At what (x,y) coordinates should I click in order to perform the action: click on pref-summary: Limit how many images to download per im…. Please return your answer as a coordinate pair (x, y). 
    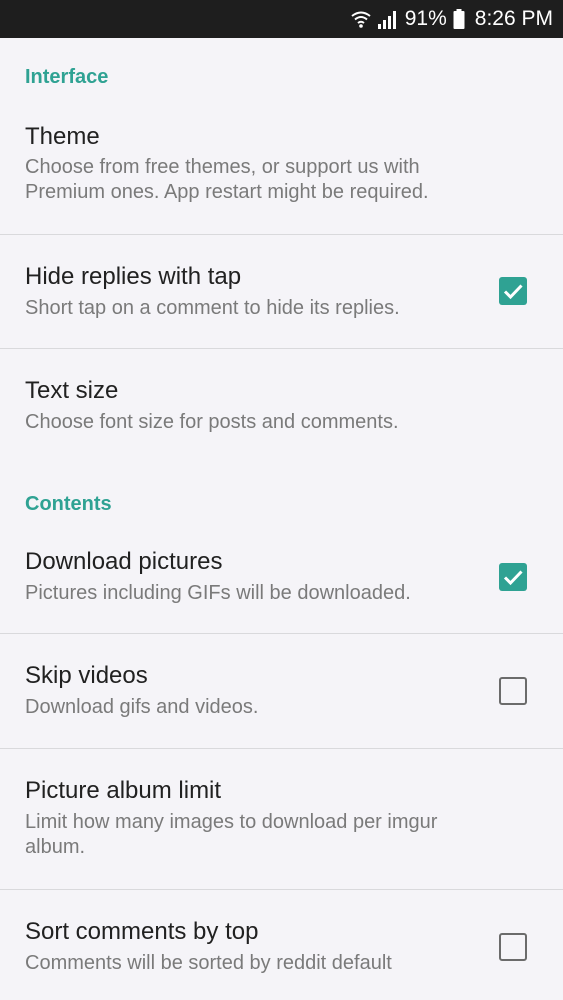
    Looking at the image, I should click on (231, 834).